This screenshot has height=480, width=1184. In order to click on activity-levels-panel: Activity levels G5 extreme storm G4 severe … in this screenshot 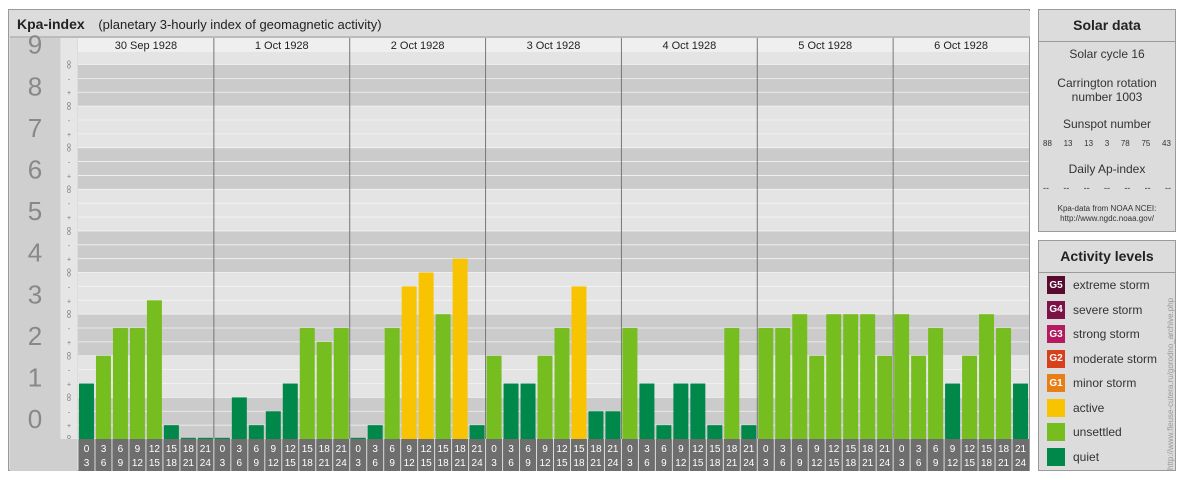, I will do `click(1107, 355)`.